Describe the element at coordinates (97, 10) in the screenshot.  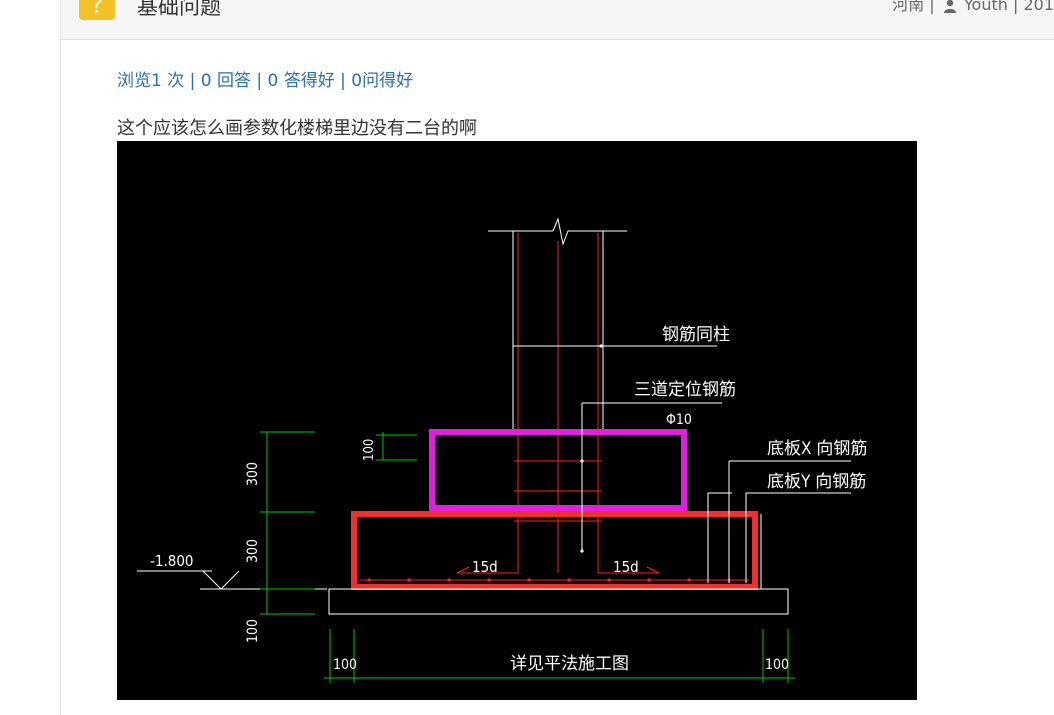
I see `question-mark-icon: ?` at that location.